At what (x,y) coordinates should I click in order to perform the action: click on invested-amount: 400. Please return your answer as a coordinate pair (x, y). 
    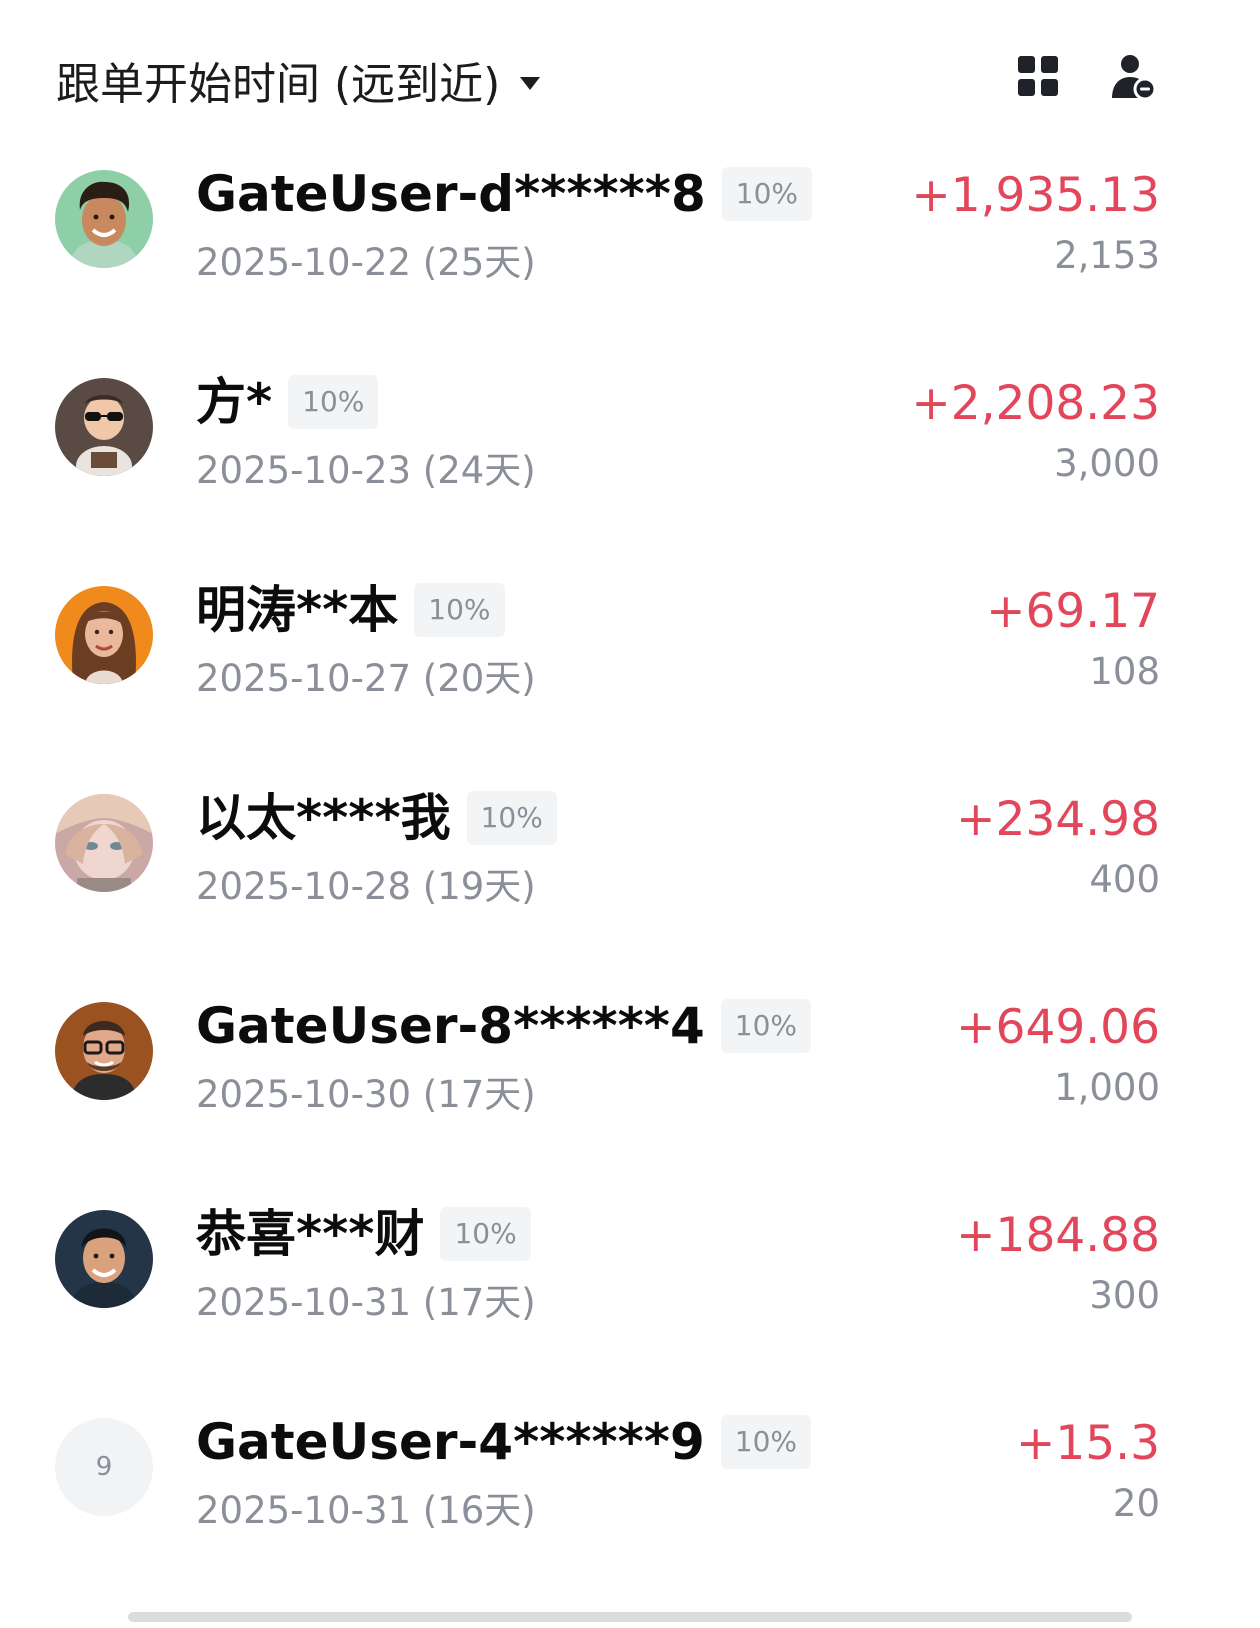
    Looking at the image, I should click on (1124, 879).